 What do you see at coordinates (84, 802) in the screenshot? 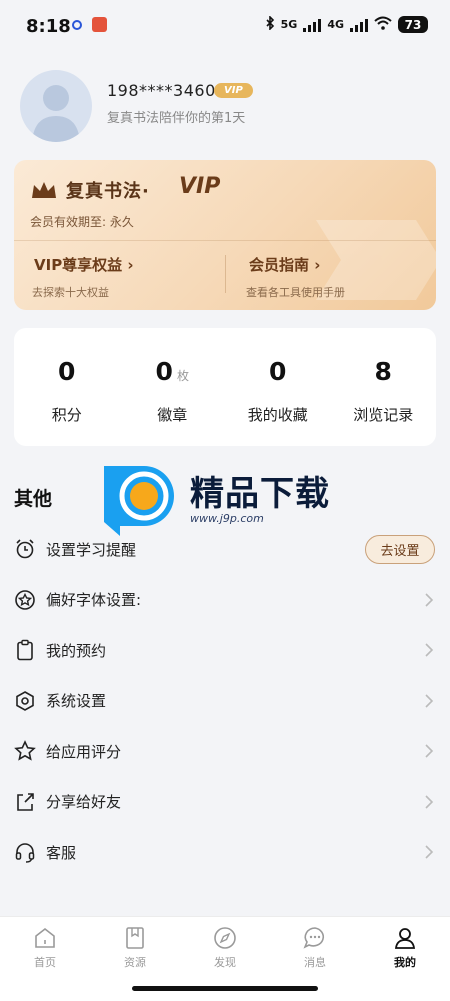
I see `menu-item-label: 分享给好友` at bounding box center [84, 802].